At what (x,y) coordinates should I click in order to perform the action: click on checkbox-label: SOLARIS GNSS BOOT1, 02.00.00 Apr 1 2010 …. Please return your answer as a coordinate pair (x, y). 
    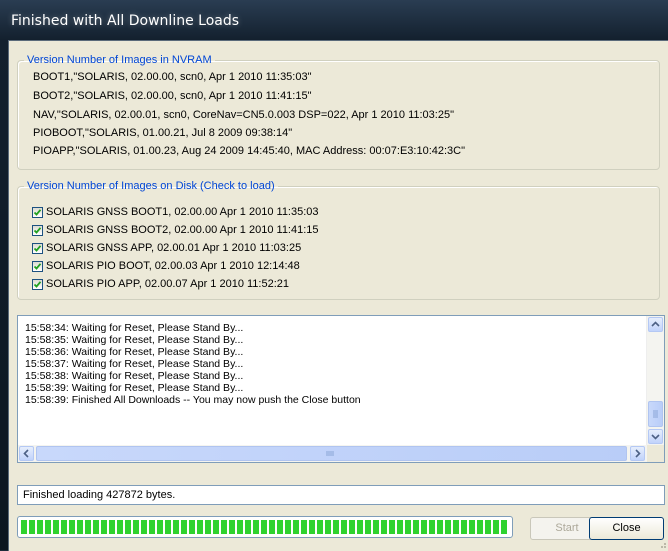
    Looking at the image, I should click on (182, 212).